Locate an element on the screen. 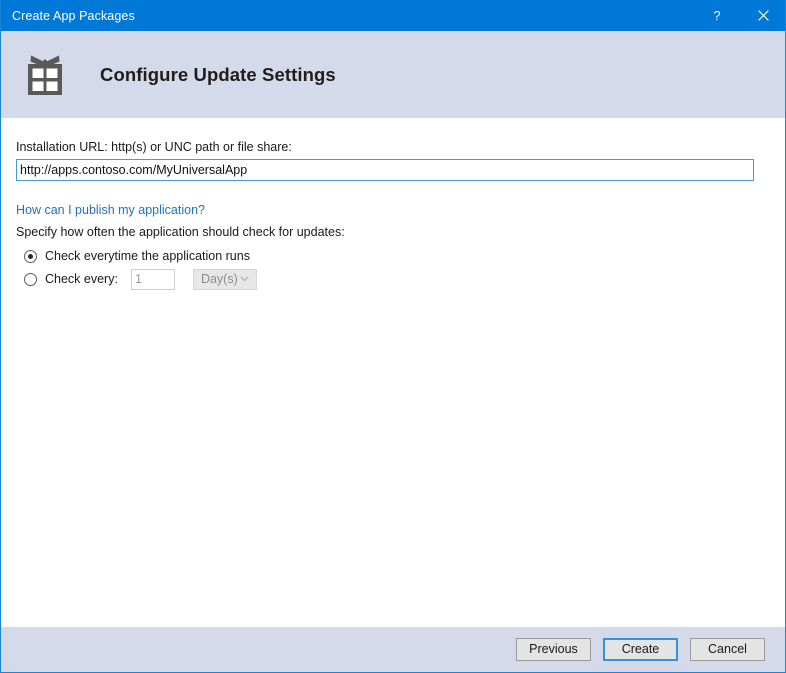  page-title: Configure Update Settings is located at coordinates (218, 74).